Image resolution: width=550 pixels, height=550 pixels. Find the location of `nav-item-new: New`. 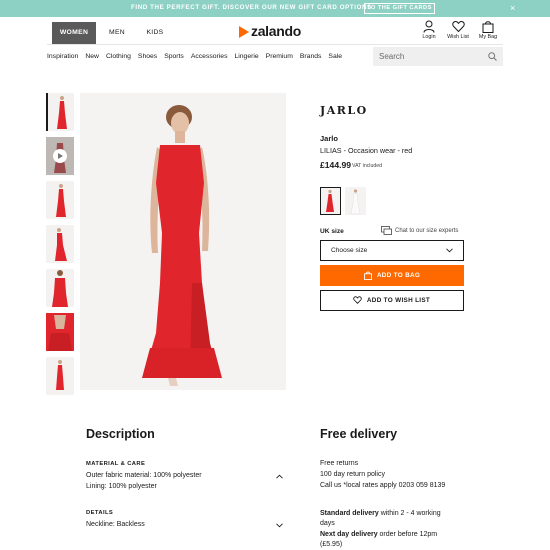

nav-item-new: New is located at coordinates (92, 57).